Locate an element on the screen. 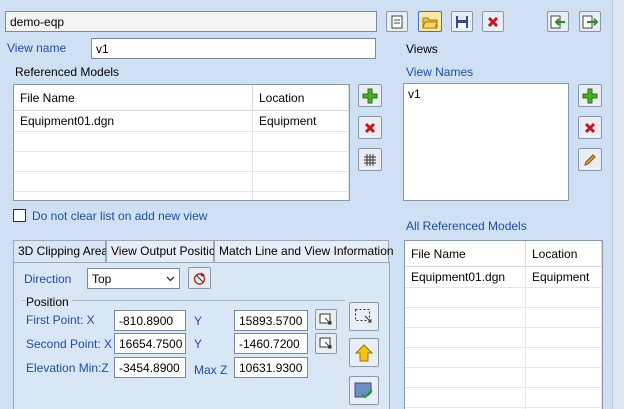  tab-label: Match Line and View Information is located at coordinates (306, 251).